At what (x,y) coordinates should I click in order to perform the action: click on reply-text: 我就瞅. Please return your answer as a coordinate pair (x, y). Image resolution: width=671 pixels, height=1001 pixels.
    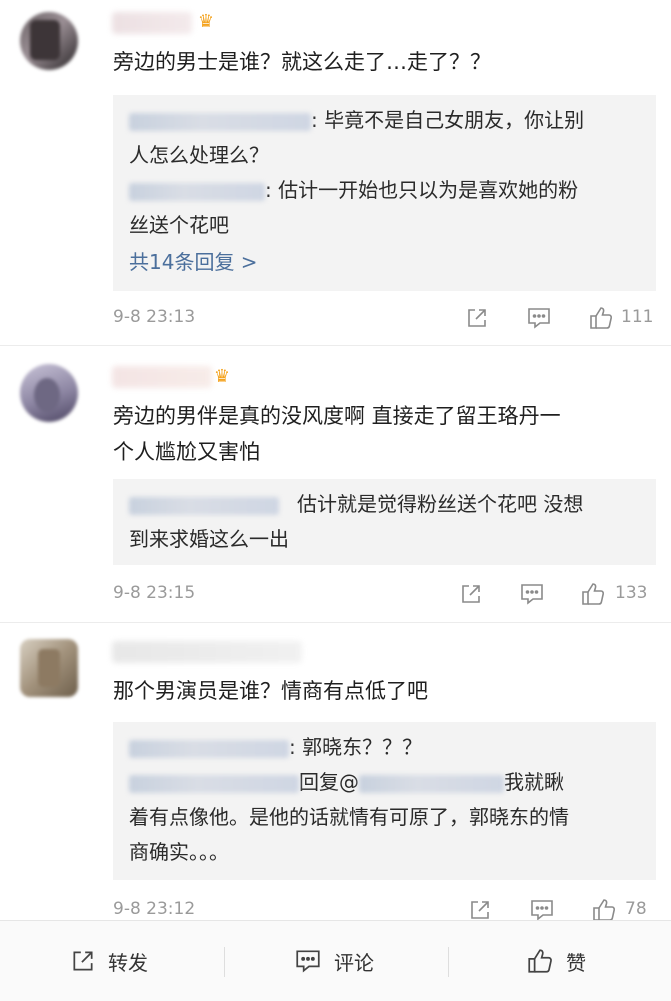
    Looking at the image, I should click on (534, 782).